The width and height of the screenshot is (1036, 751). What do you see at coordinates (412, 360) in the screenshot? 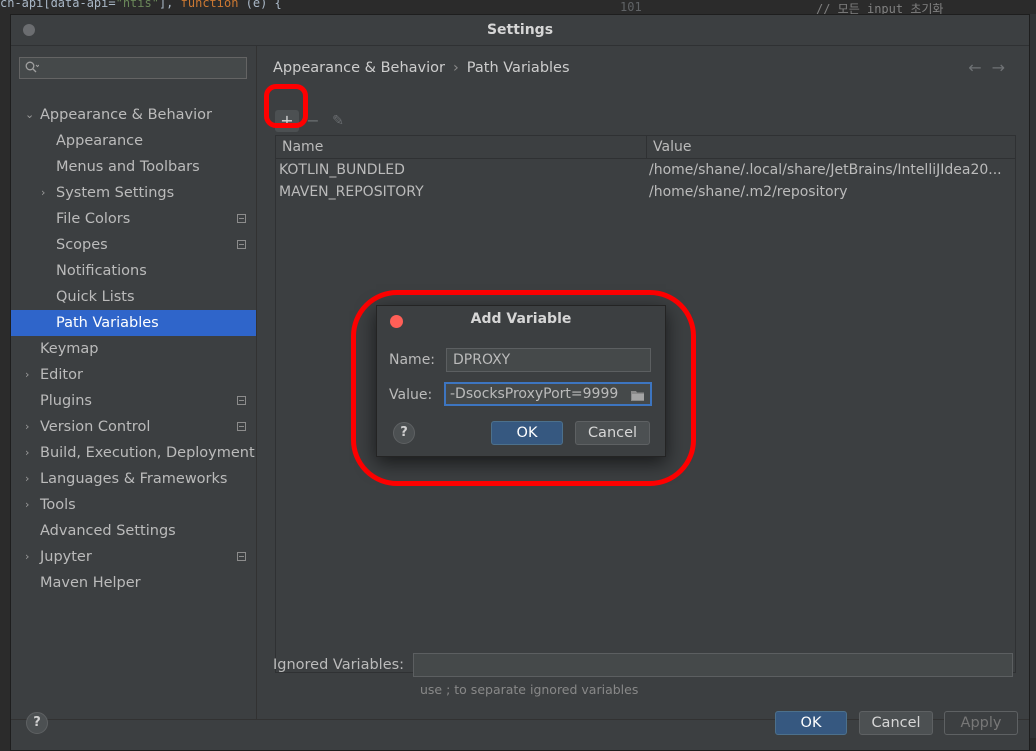
I see `name-label: Name:` at bounding box center [412, 360].